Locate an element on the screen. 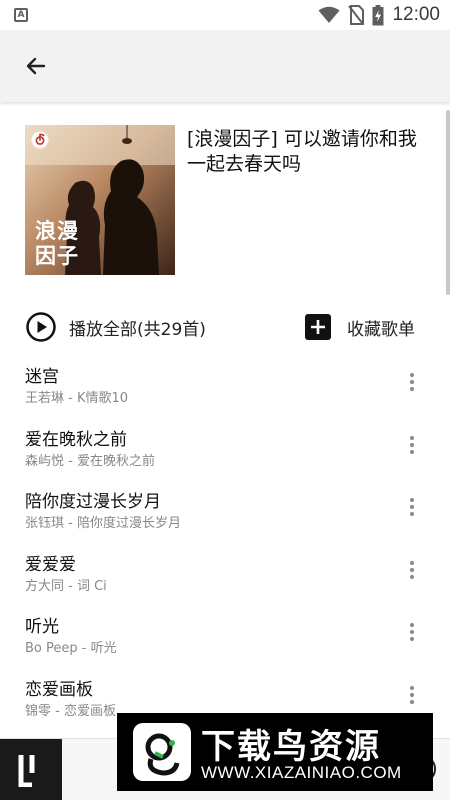 The width and height of the screenshot is (450, 800). song-subtitle: 方大同 - 词 Ci is located at coordinates (66, 586).